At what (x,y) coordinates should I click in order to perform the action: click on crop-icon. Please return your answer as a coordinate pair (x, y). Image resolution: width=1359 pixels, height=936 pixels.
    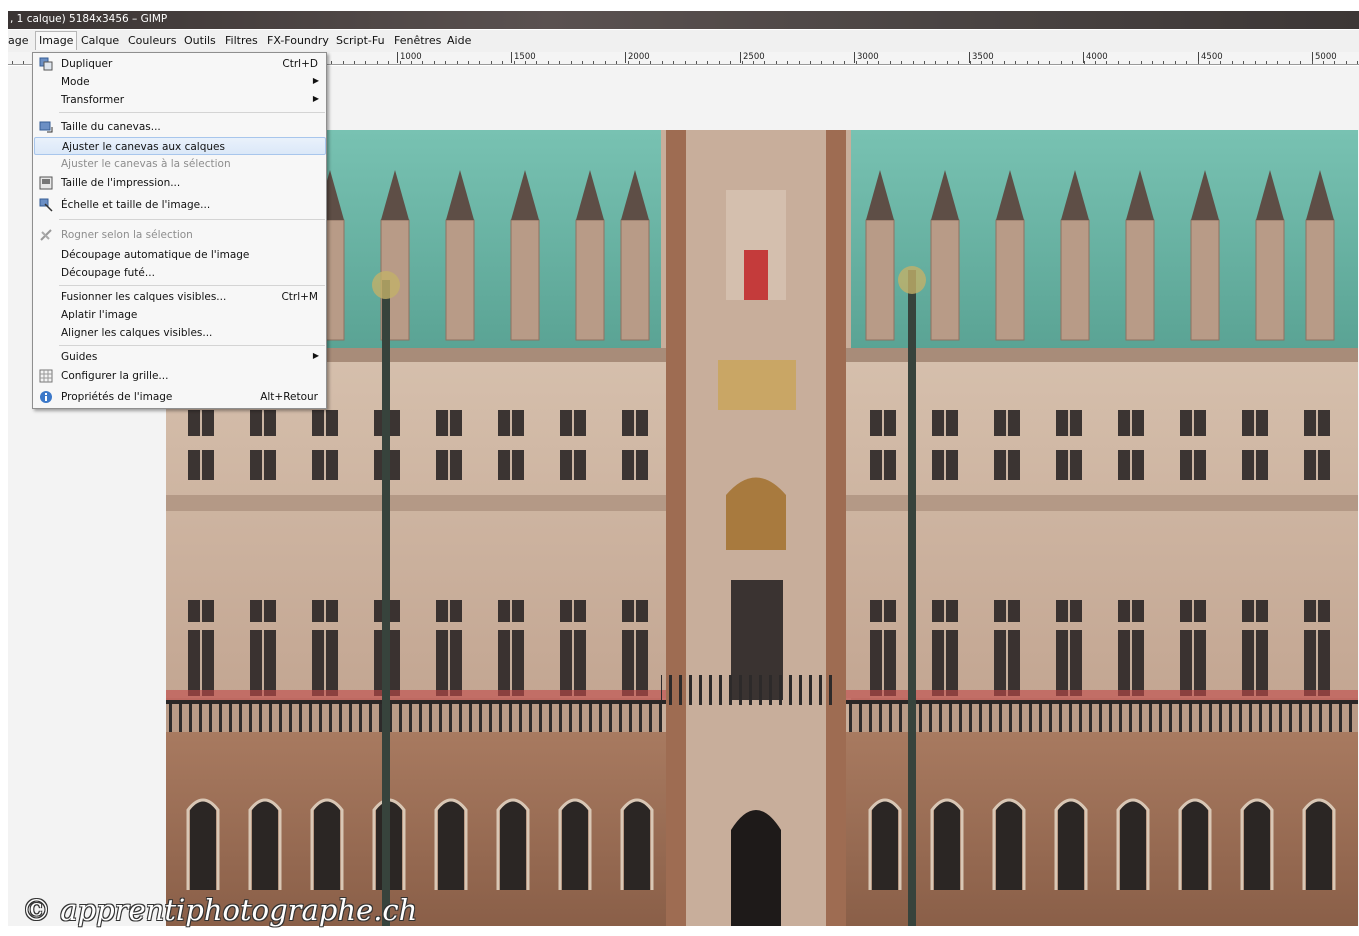
    Looking at the image, I should click on (46, 235).